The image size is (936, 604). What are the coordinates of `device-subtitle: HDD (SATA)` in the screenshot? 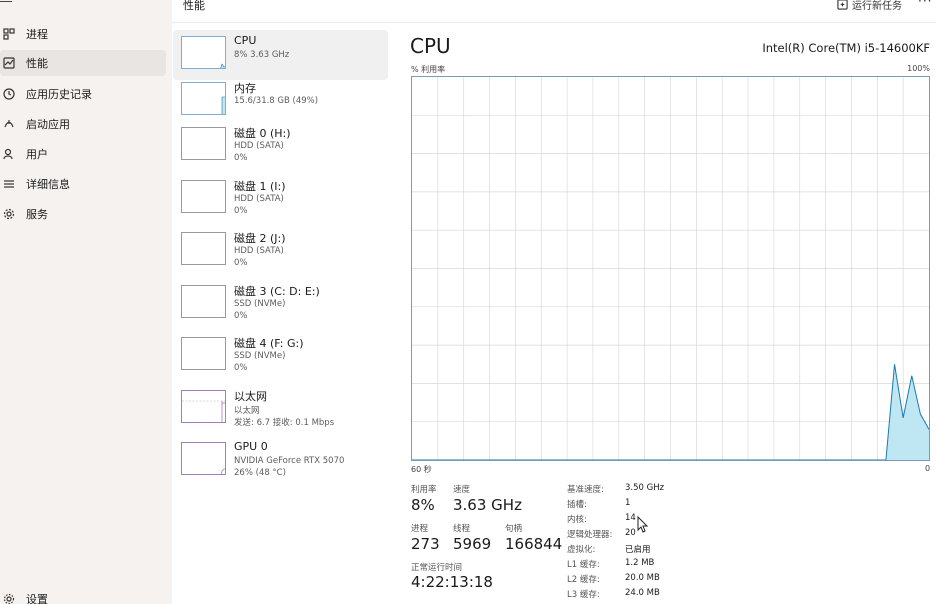 It's located at (259, 251).